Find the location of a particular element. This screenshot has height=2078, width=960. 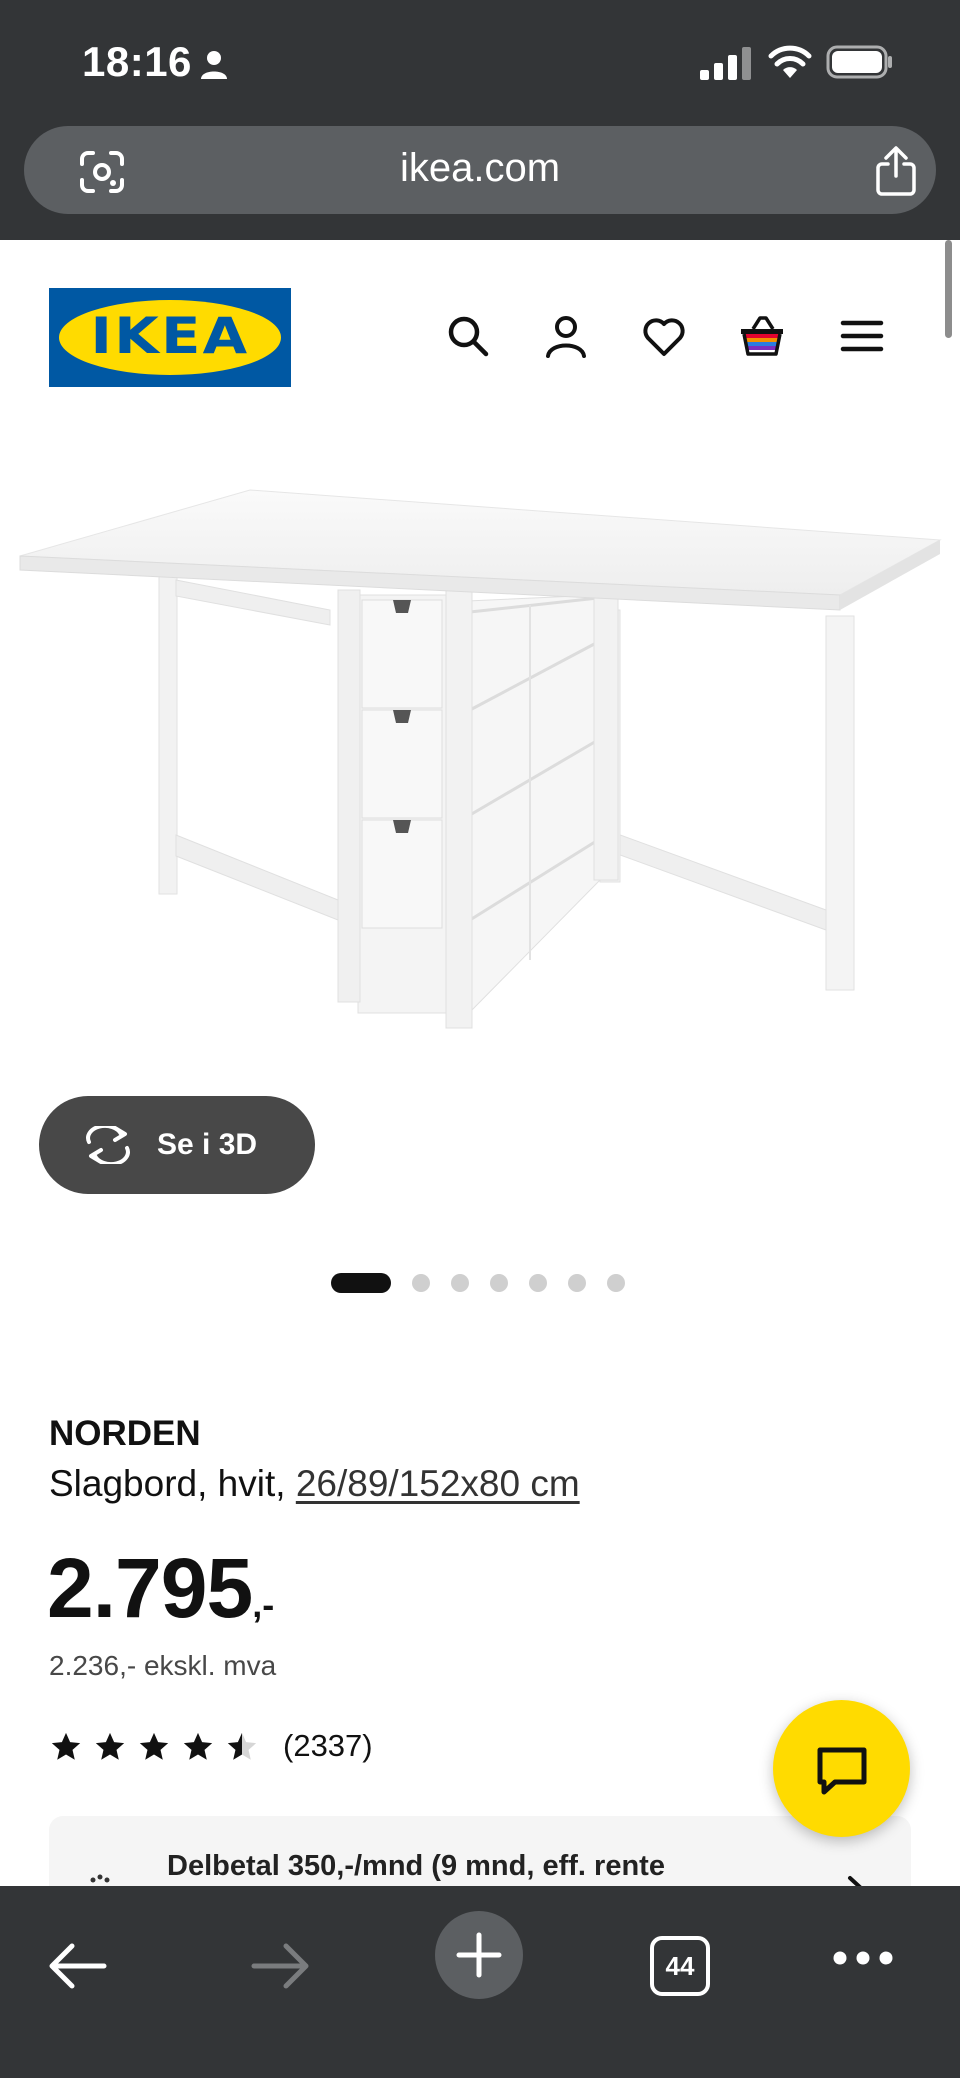

status-bar: 18:16 is located at coordinates (480, 62).